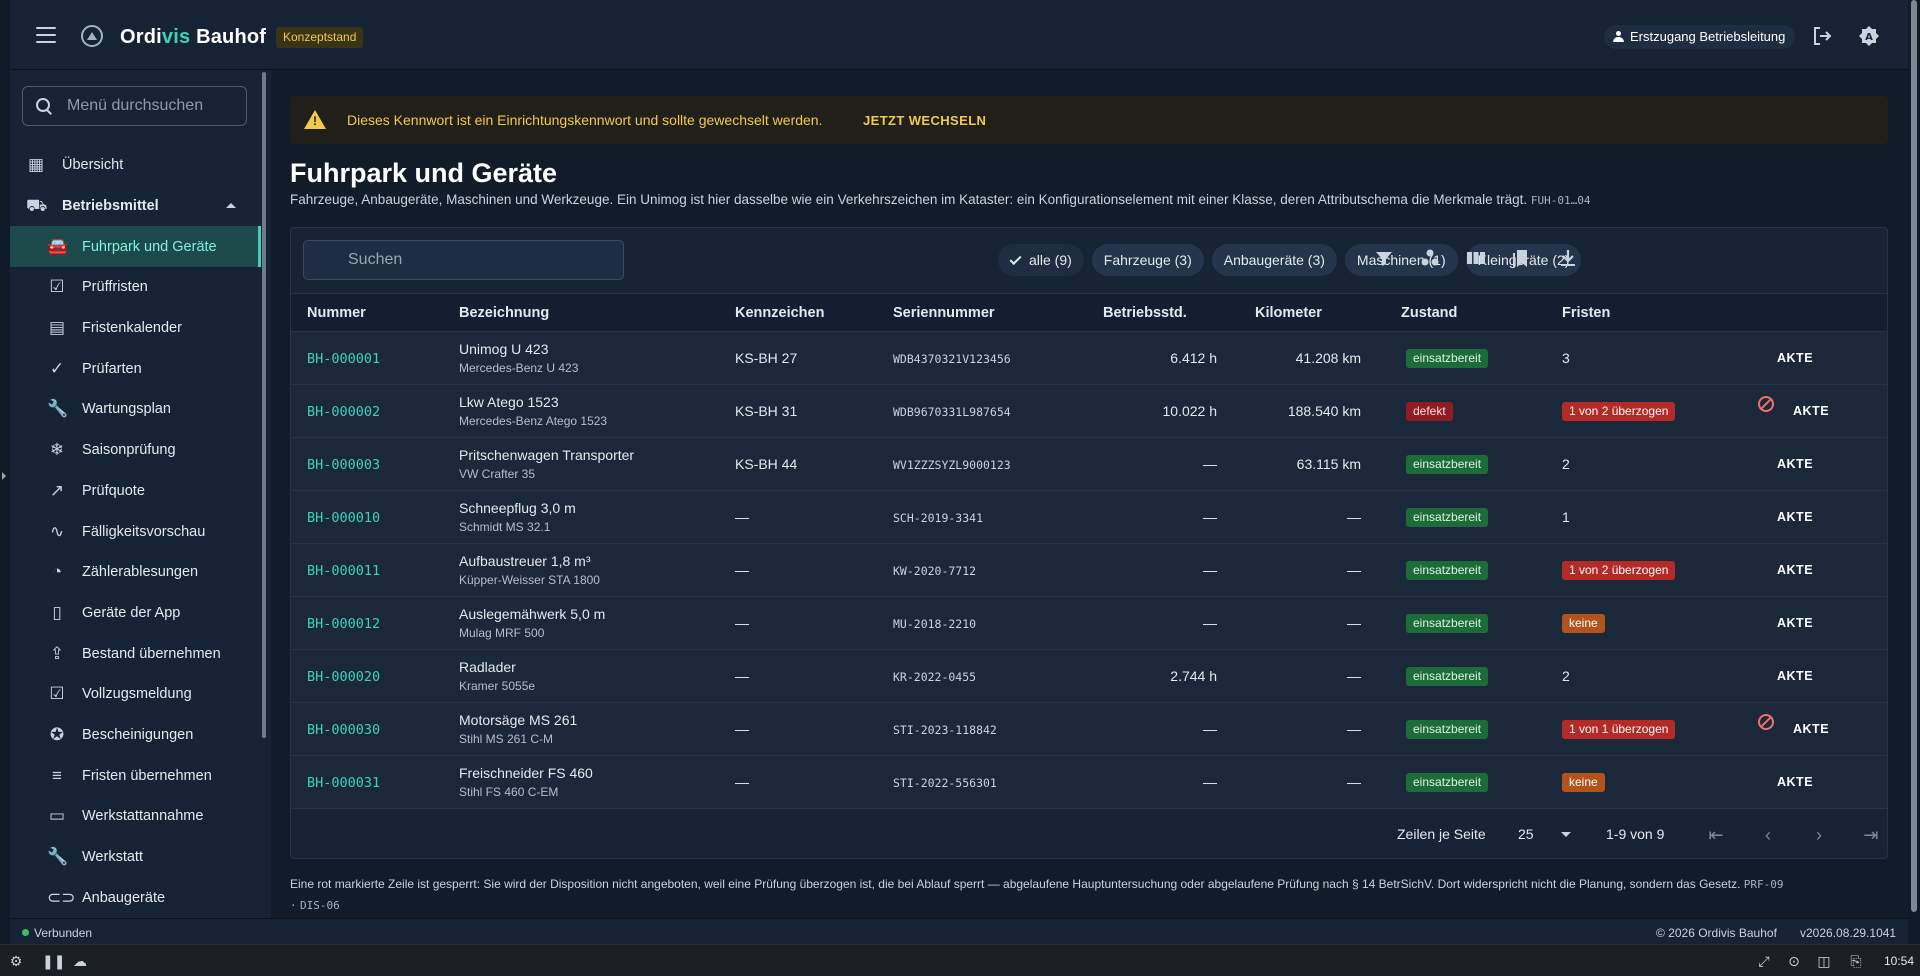 Image resolution: width=1920 pixels, height=976 pixels. What do you see at coordinates (1856, 961) in the screenshot?
I see `clipboard-icon: ⎘` at bounding box center [1856, 961].